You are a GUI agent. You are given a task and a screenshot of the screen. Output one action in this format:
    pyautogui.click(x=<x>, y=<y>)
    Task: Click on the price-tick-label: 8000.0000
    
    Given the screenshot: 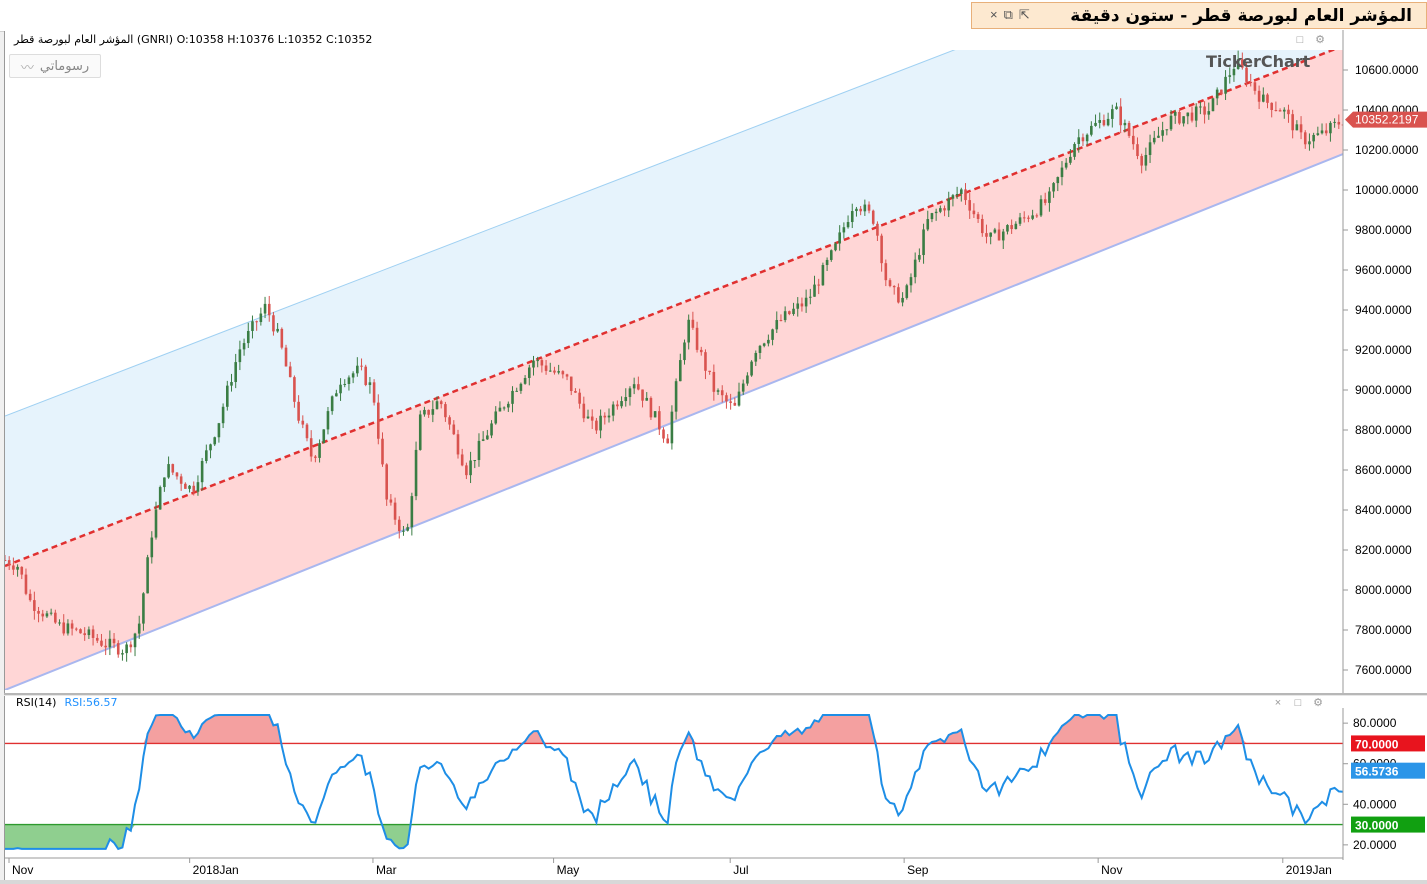 What is the action you would take?
    pyautogui.click(x=1383, y=590)
    